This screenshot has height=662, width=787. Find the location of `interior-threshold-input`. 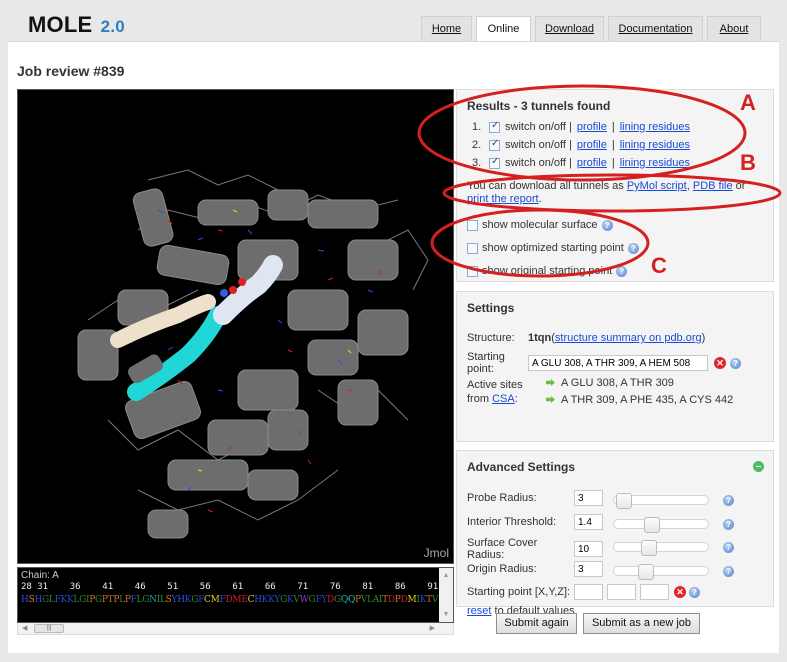

interior-threshold-input is located at coordinates (588, 522).